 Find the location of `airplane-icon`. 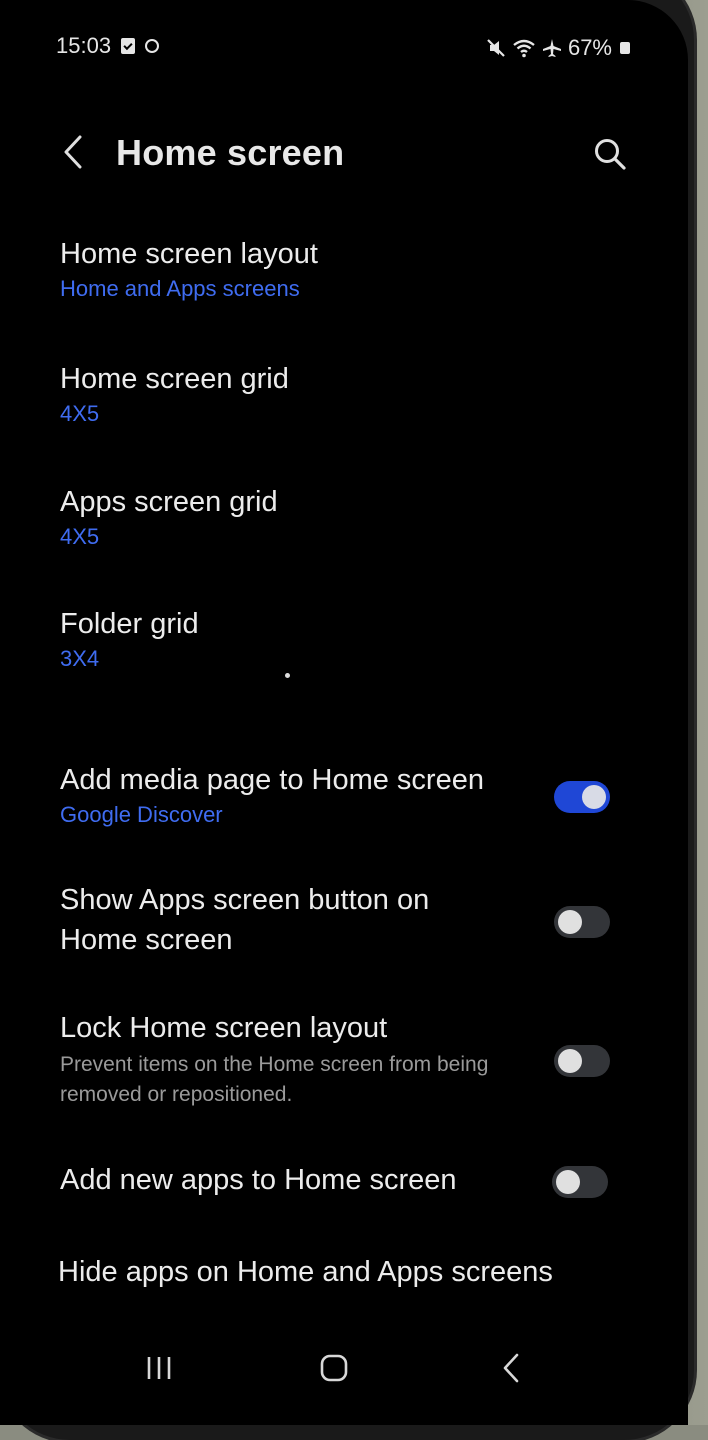

airplane-icon is located at coordinates (551, 48).